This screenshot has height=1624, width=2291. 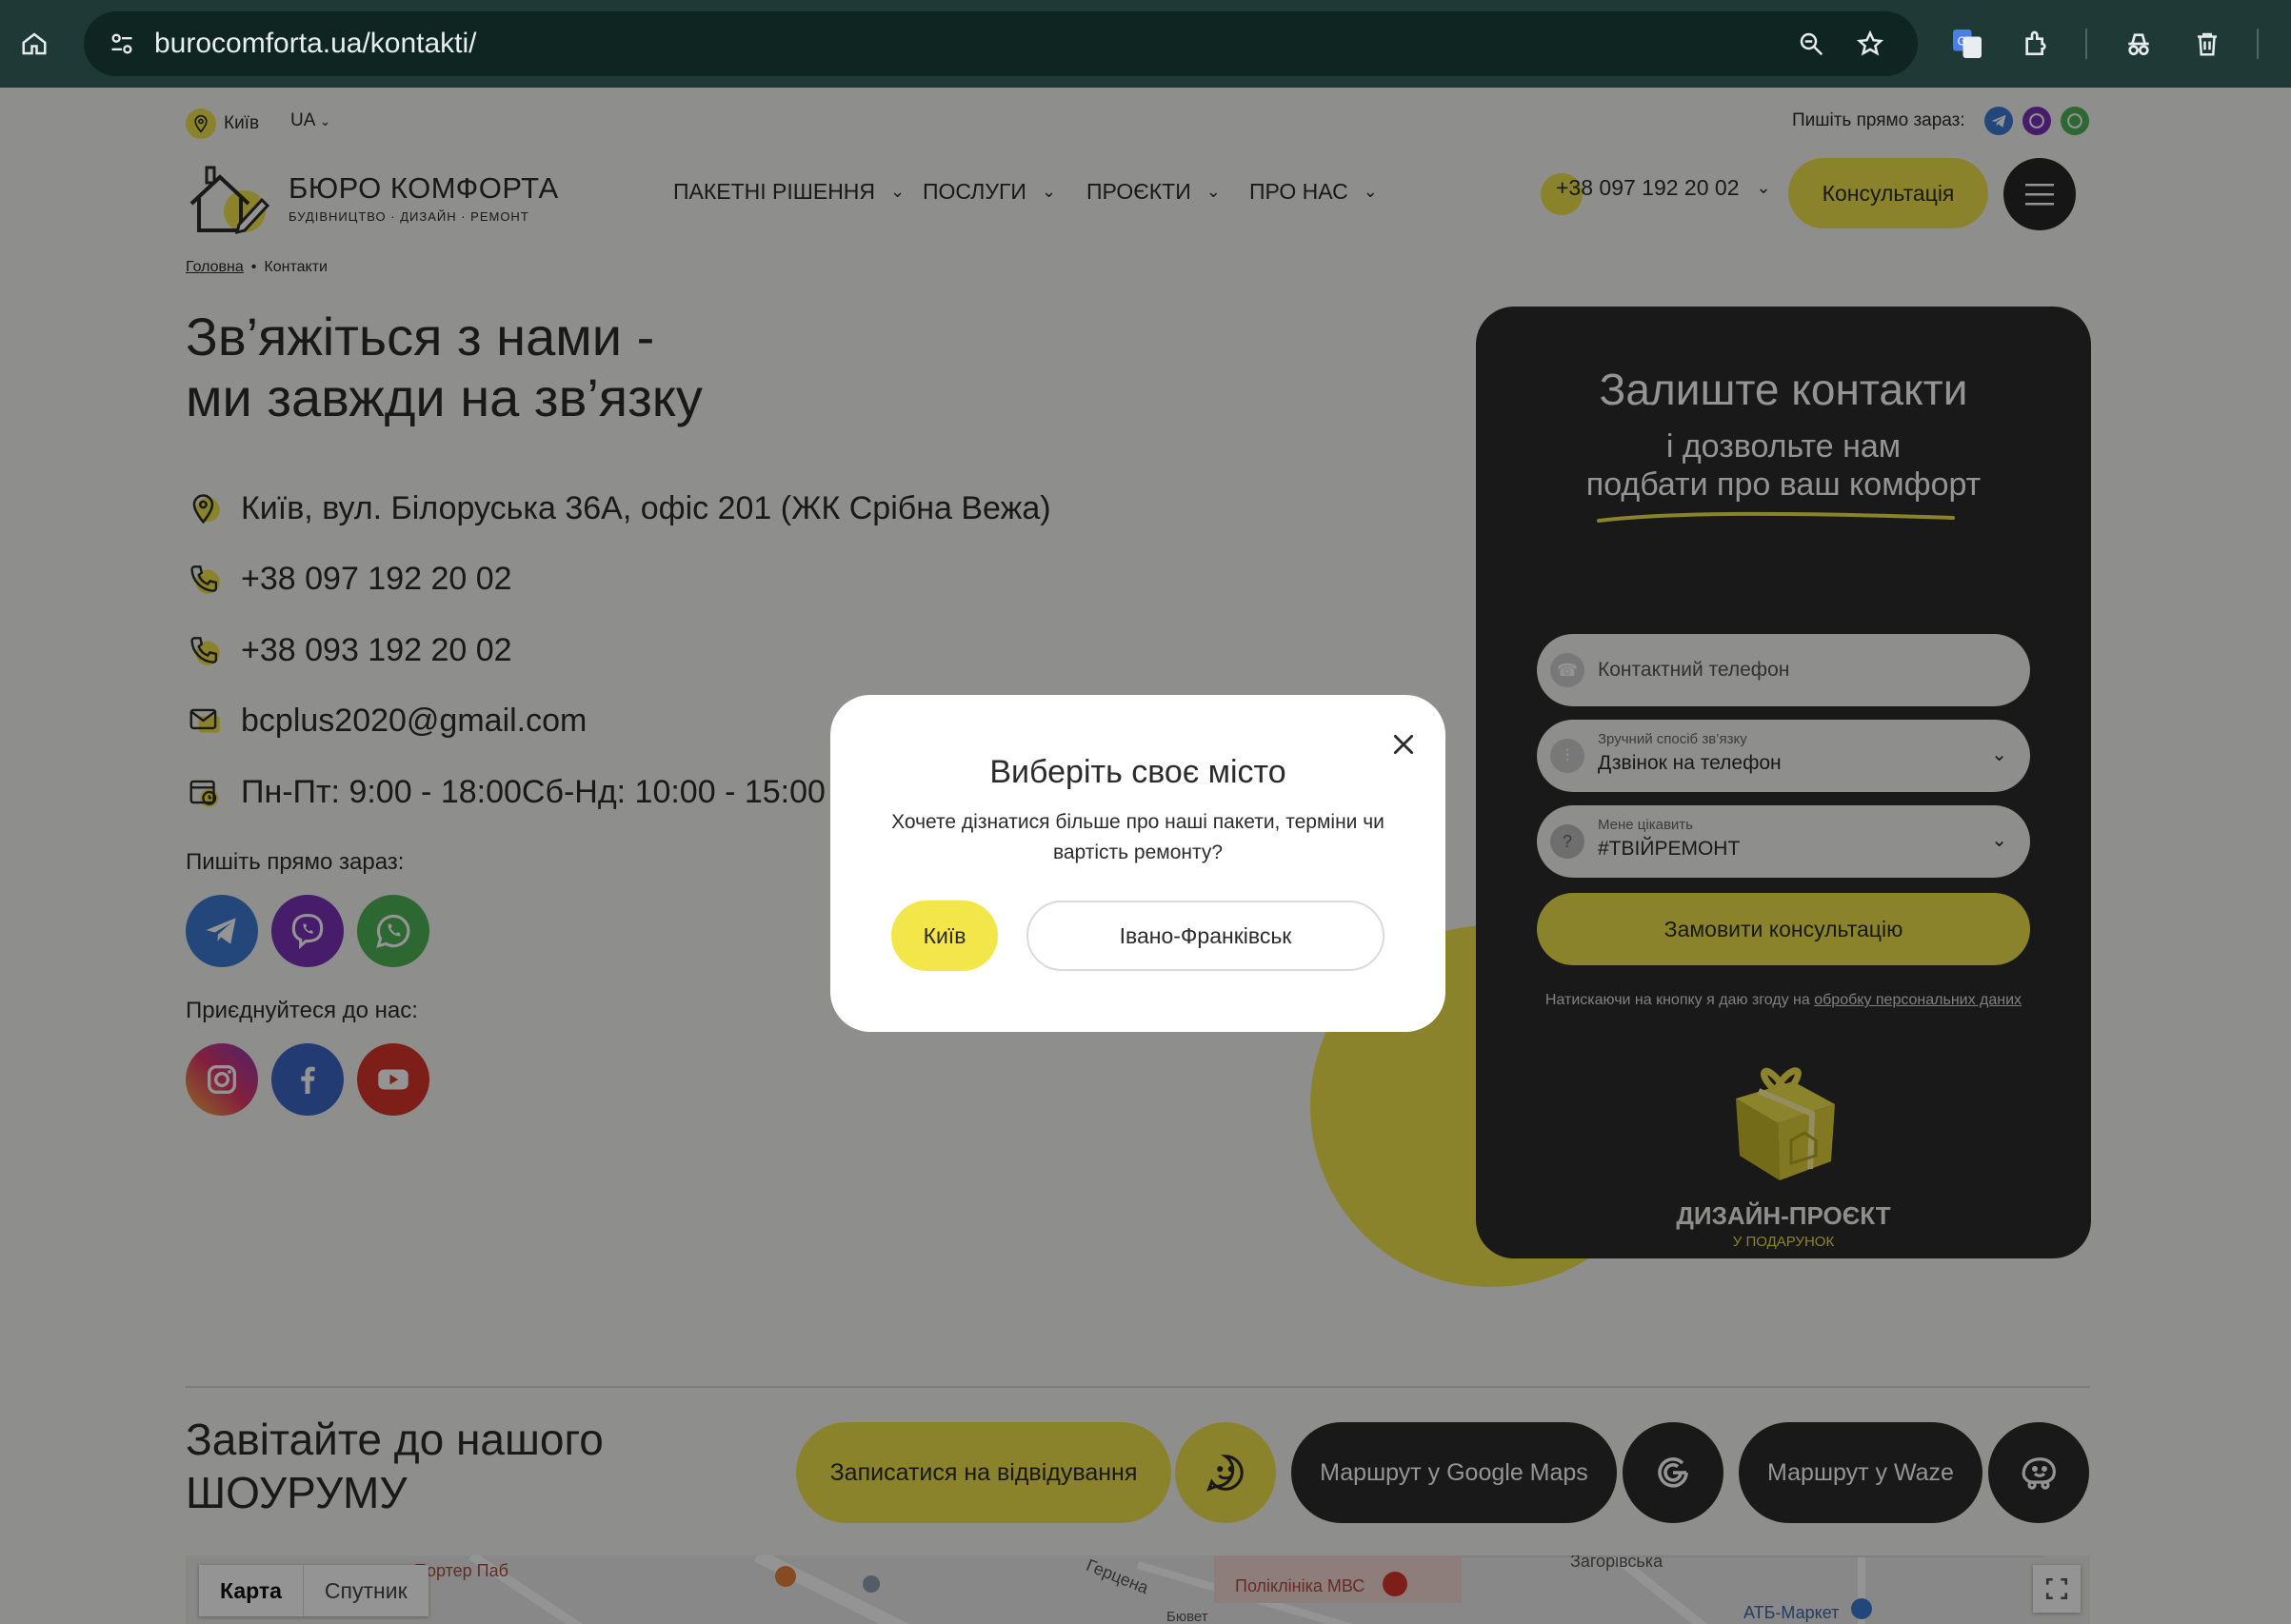 What do you see at coordinates (1811, 44) in the screenshot?
I see `zoom-icon` at bounding box center [1811, 44].